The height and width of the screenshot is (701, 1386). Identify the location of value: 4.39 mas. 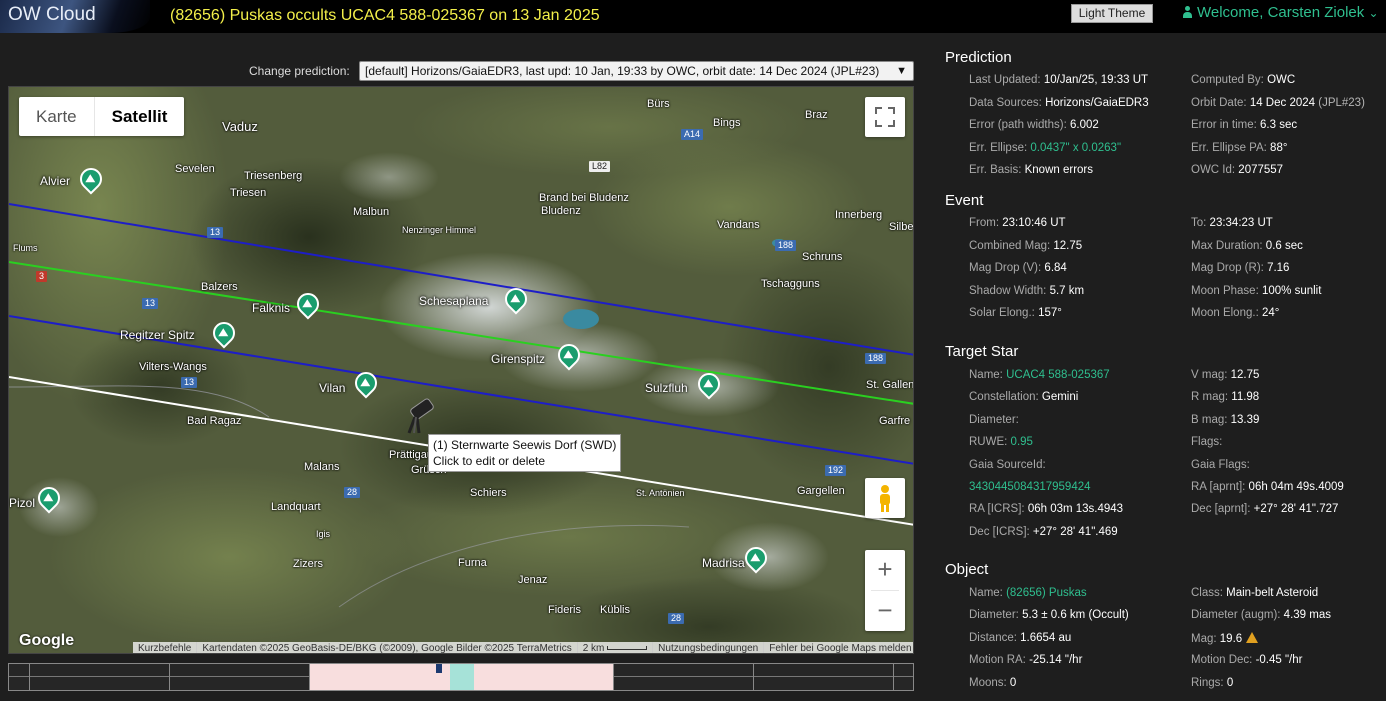
(1307, 615).